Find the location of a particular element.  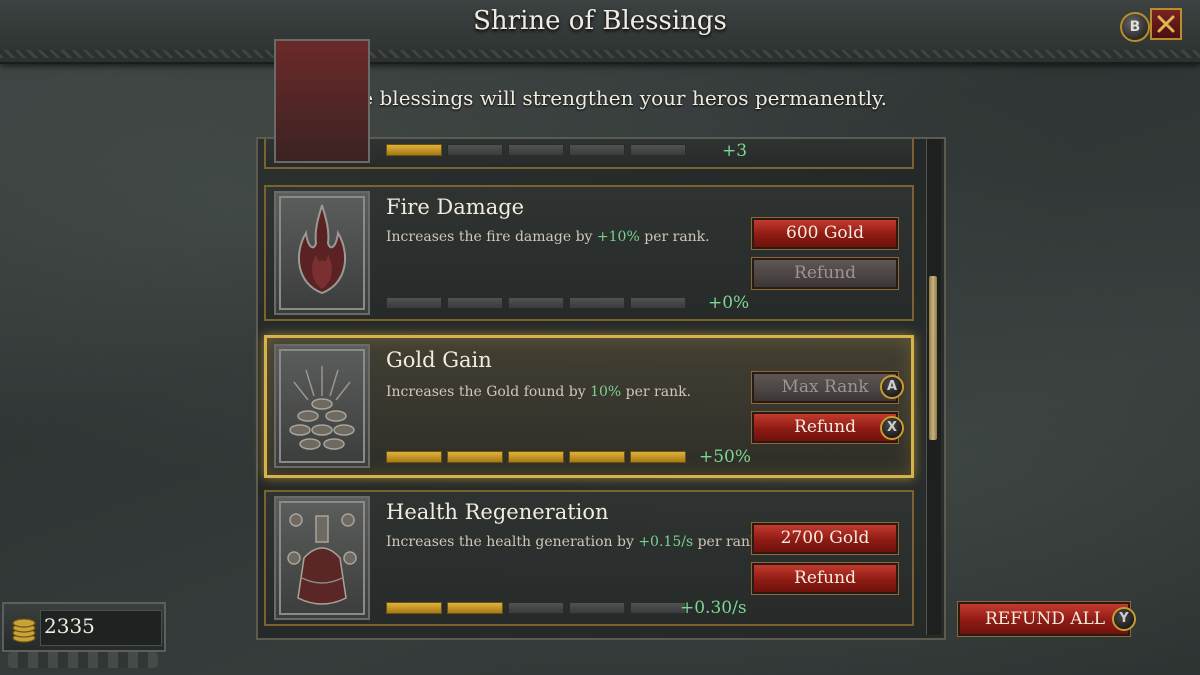

gold-panel-ornament is located at coordinates (83, 660).